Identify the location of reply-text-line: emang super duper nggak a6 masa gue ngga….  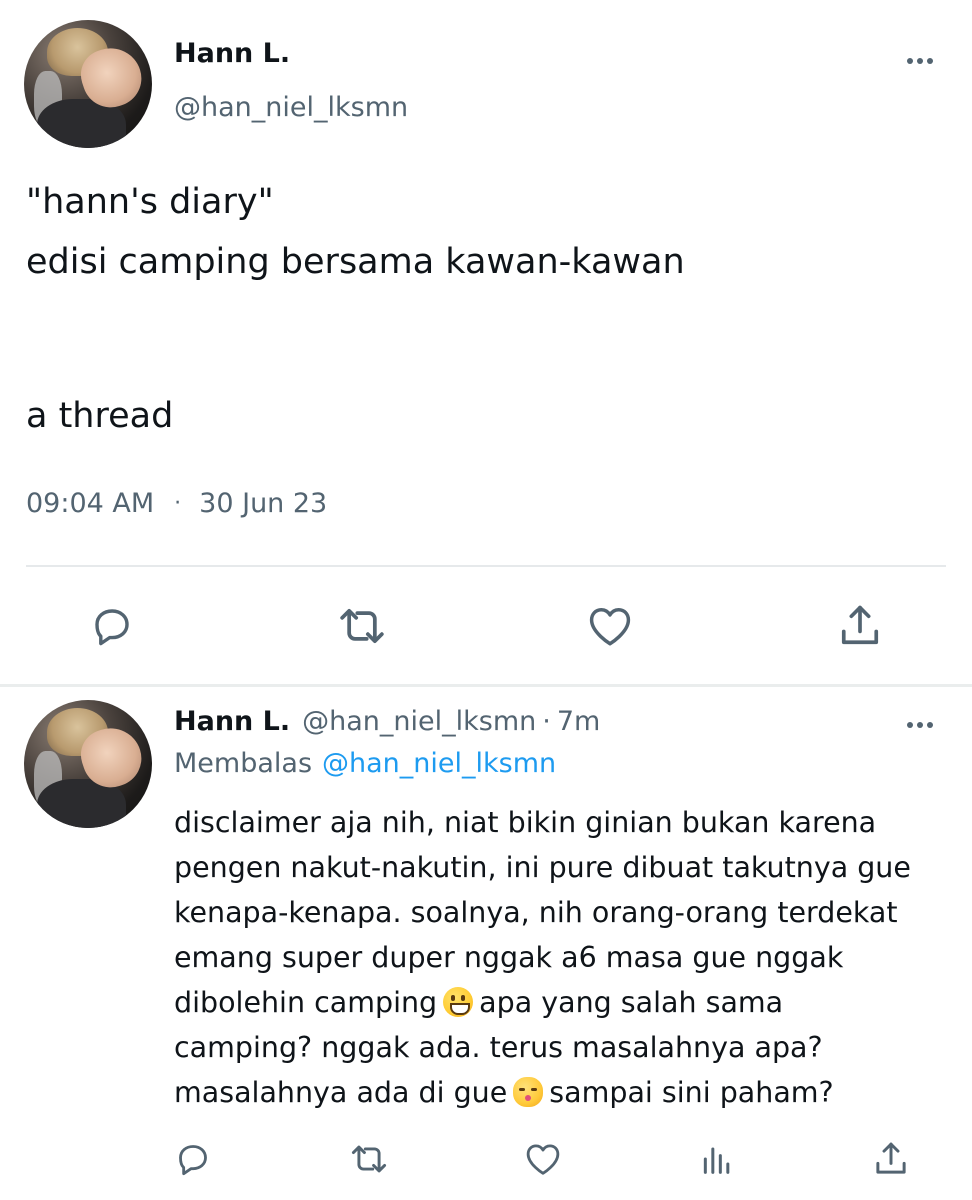
(509, 957).